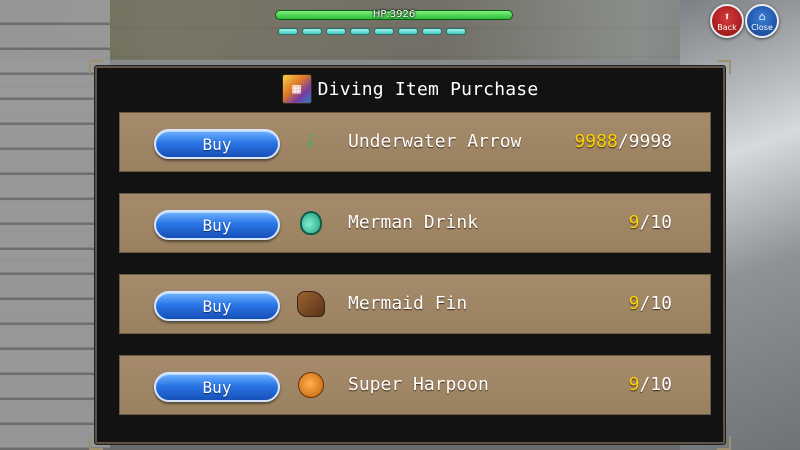 The width and height of the screenshot is (800, 450). What do you see at coordinates (762, 16) in the screenshot?
I see `home-icon: ⌂` at bounding box center [762, 16].